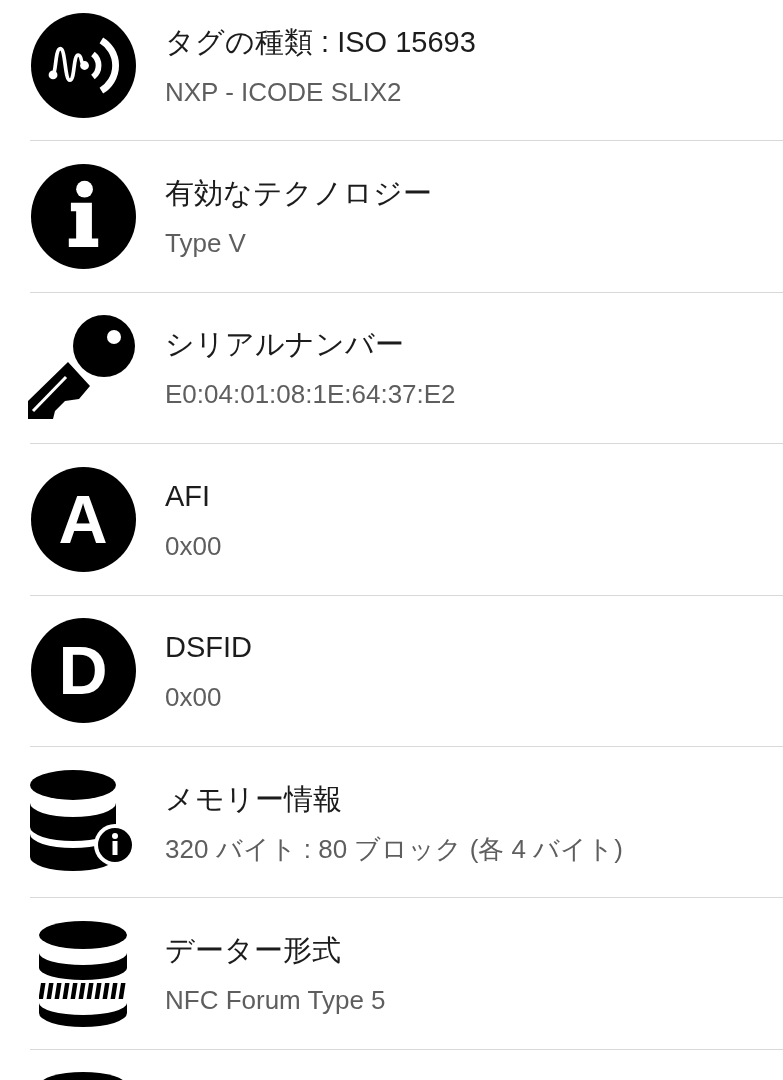 This screenshot has width=783, height=1080. Describe the element at coordinates (320, 42) in the screenshot. I see `item-title: タグの種類 : ISO 15693` at that location.